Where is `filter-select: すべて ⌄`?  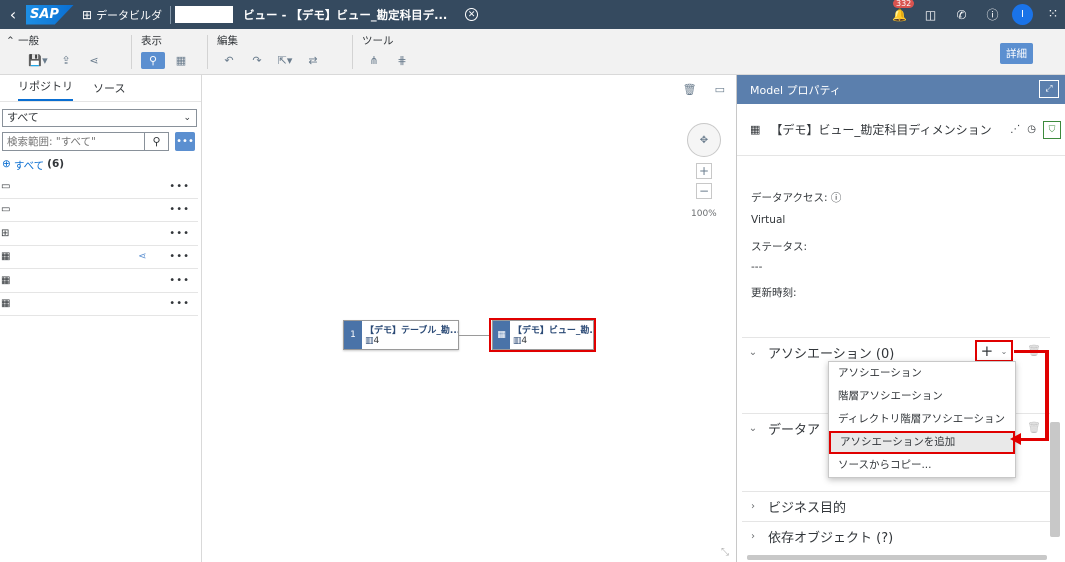 filter-select: すべて ⌄ is located at coordinates (99, 118).